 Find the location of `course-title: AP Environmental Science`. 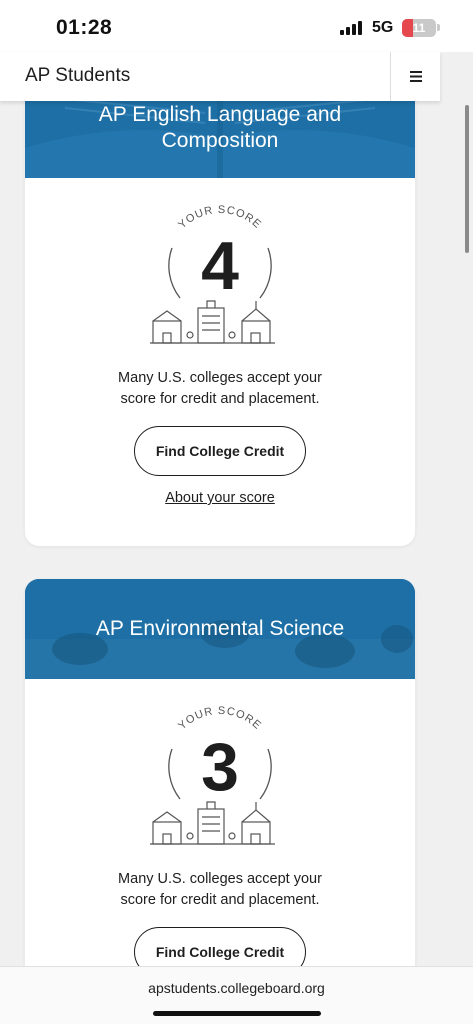

course-title: AP Environmental Science is located at coordinates (220, 628).